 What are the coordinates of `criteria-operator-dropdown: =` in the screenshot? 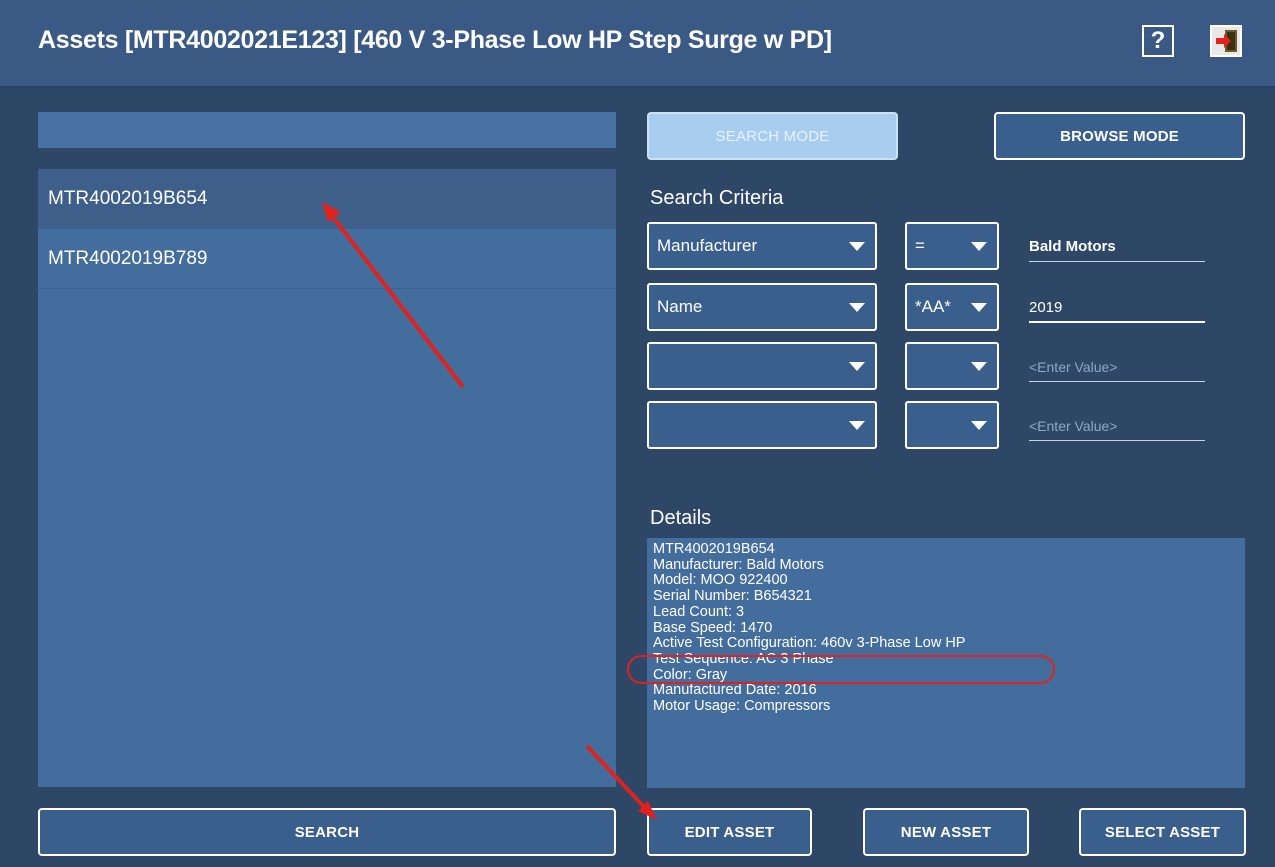 It's located at (952, 246).